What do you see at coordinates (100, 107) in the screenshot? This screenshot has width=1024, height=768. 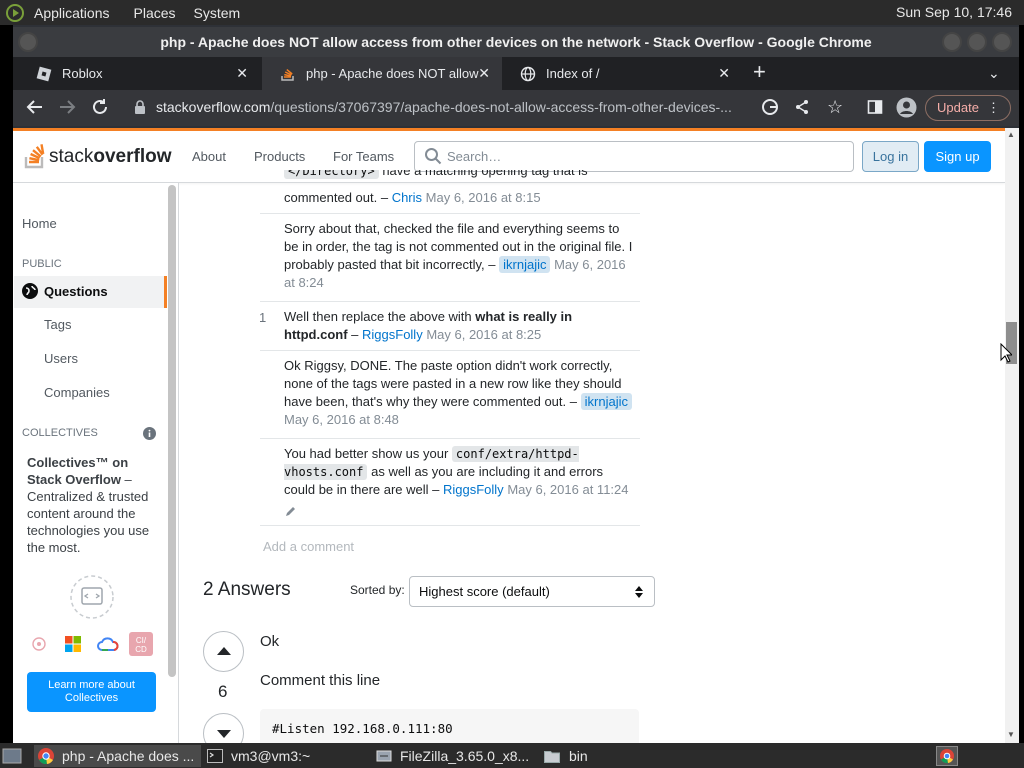 I see `reload-icon` at bounding box center [100, 107].